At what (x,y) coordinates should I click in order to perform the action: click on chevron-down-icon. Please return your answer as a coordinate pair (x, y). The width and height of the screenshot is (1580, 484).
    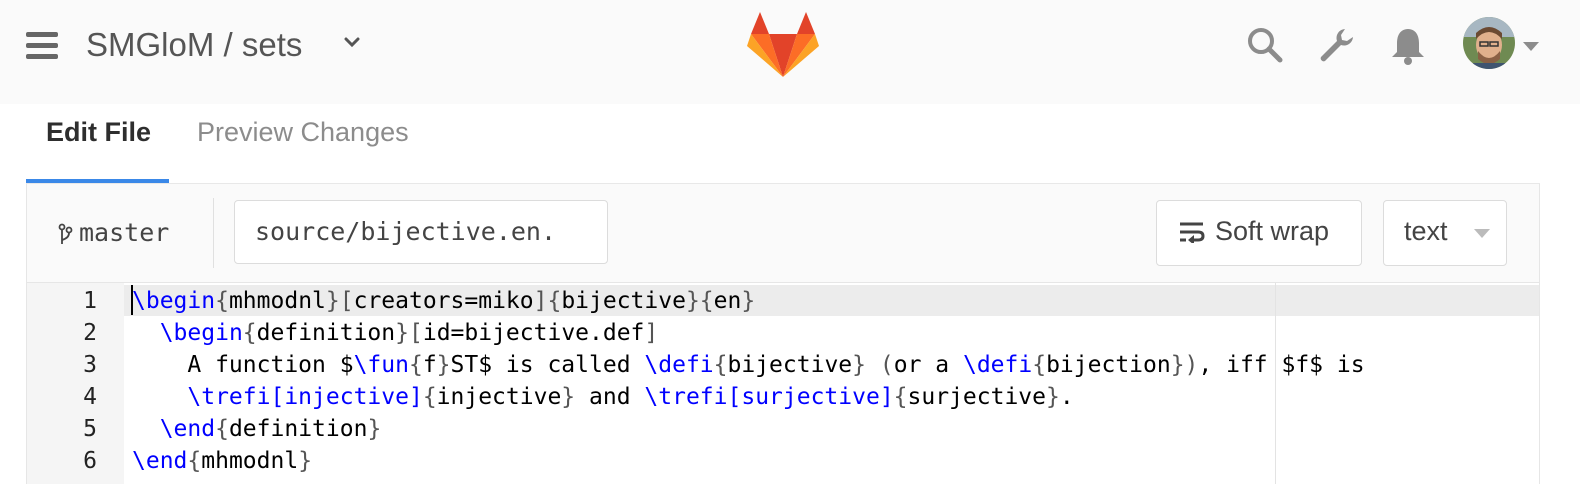
    Looking at the image, I should click on (352, 42).